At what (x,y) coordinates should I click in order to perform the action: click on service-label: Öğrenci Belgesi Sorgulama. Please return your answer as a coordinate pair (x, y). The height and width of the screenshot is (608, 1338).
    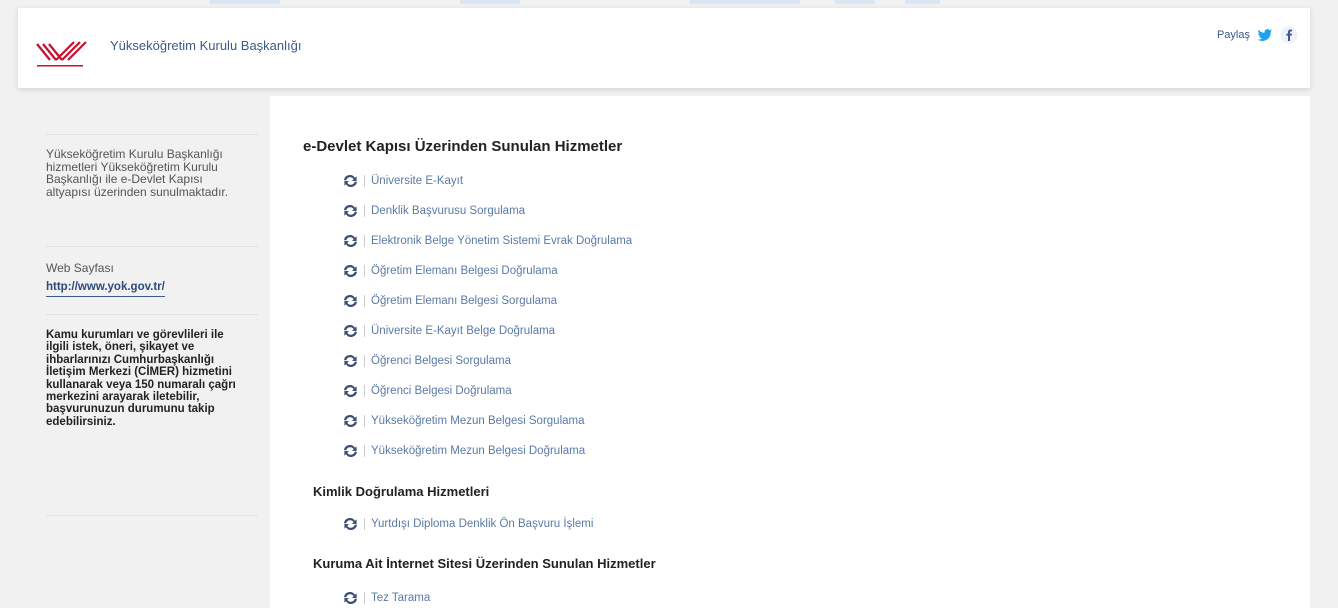
    Looking at the image, I should click on (441, 361).